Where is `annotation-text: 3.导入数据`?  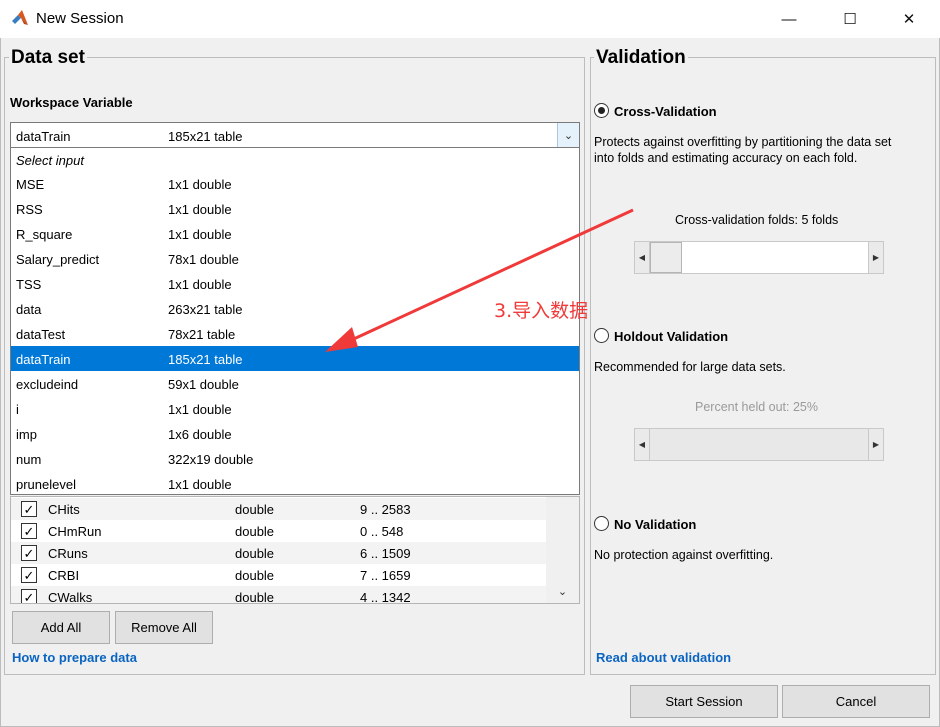
annotation-text: 3.导入数据 is located at coordinates (541, 311).